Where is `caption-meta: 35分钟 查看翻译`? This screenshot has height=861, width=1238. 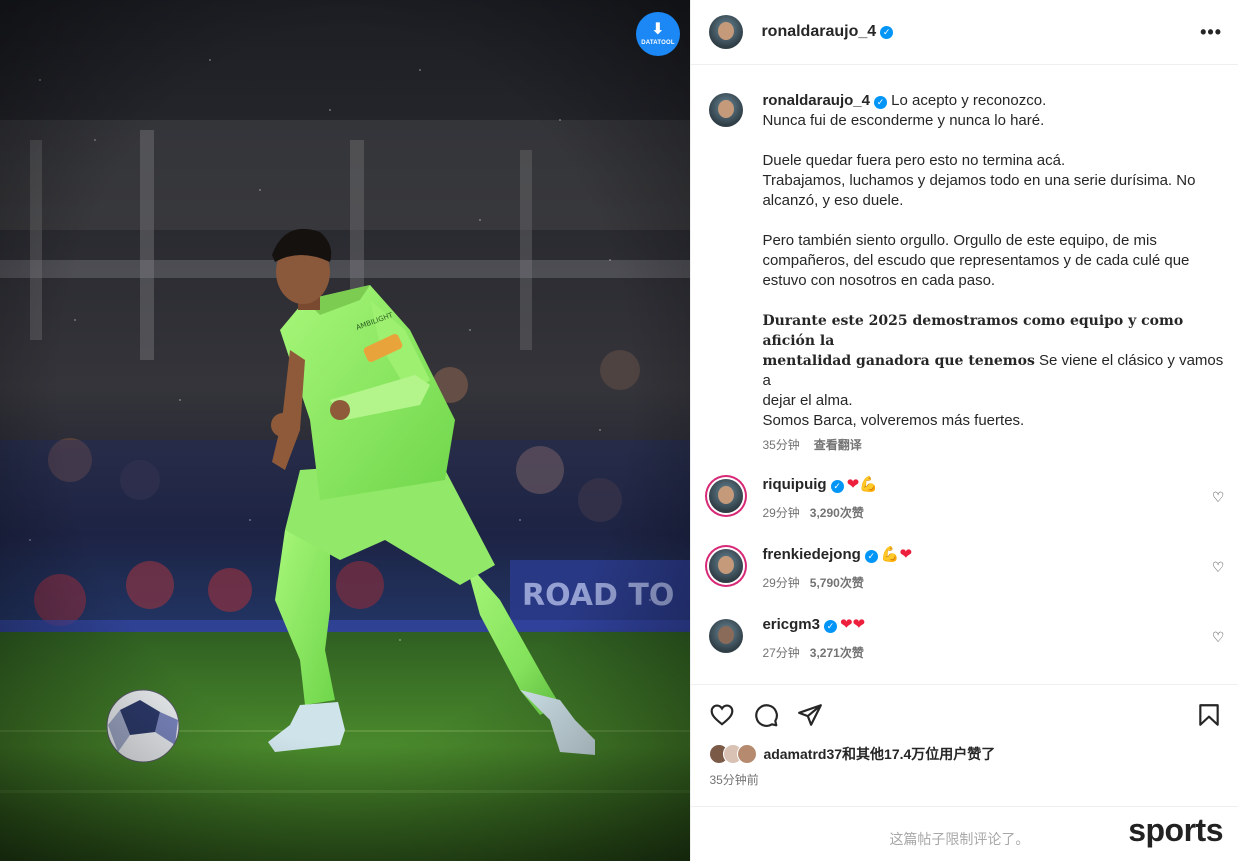
caption-meta: 35分钟 查看翻译 is located at coordinates (993, 445).